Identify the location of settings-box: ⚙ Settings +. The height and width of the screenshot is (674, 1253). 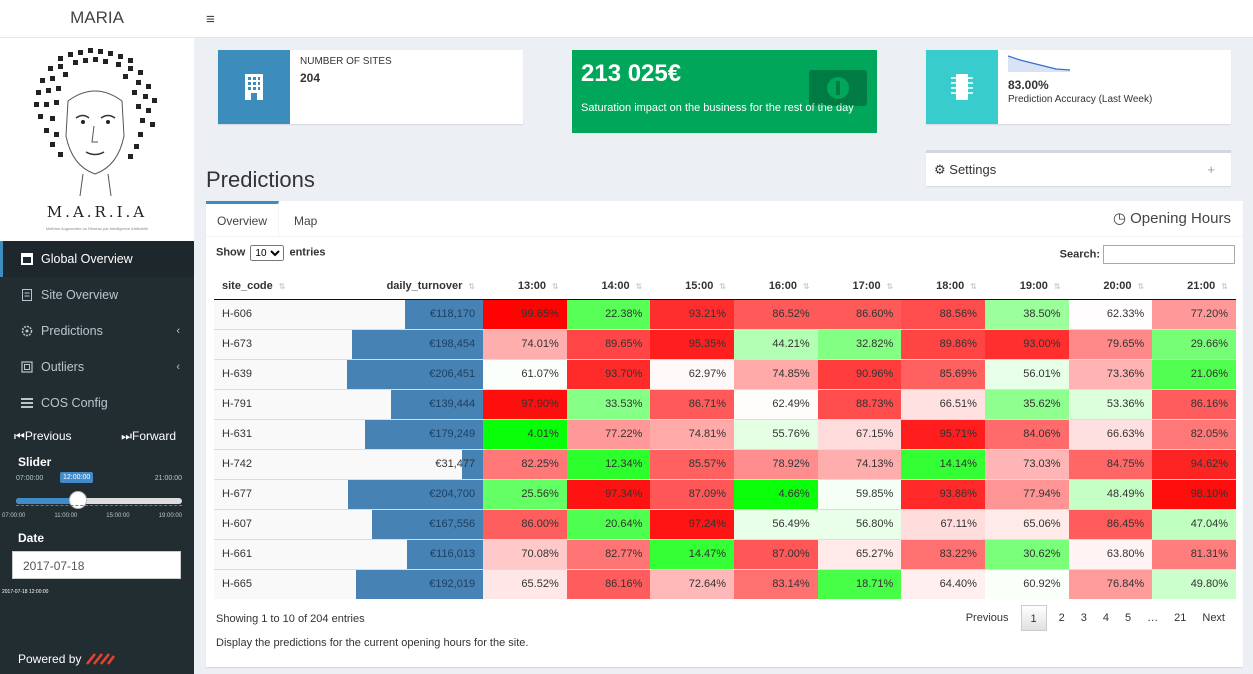
(1078, 168).